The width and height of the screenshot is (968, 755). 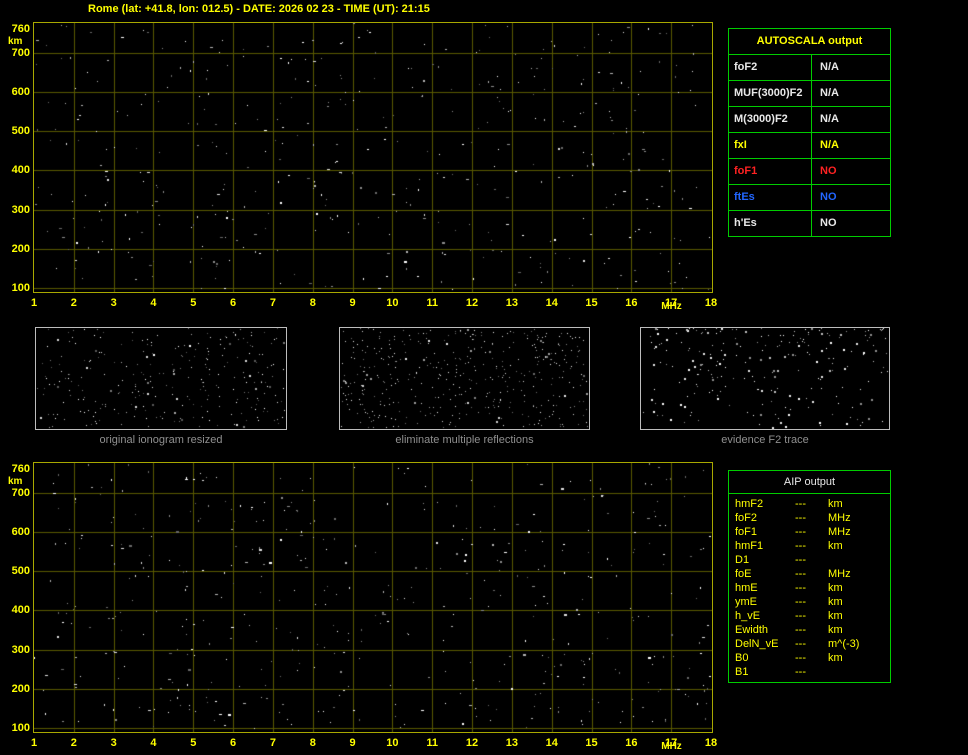 I want to click on x-tick-7-top: 7, so click(x=272, y=303).